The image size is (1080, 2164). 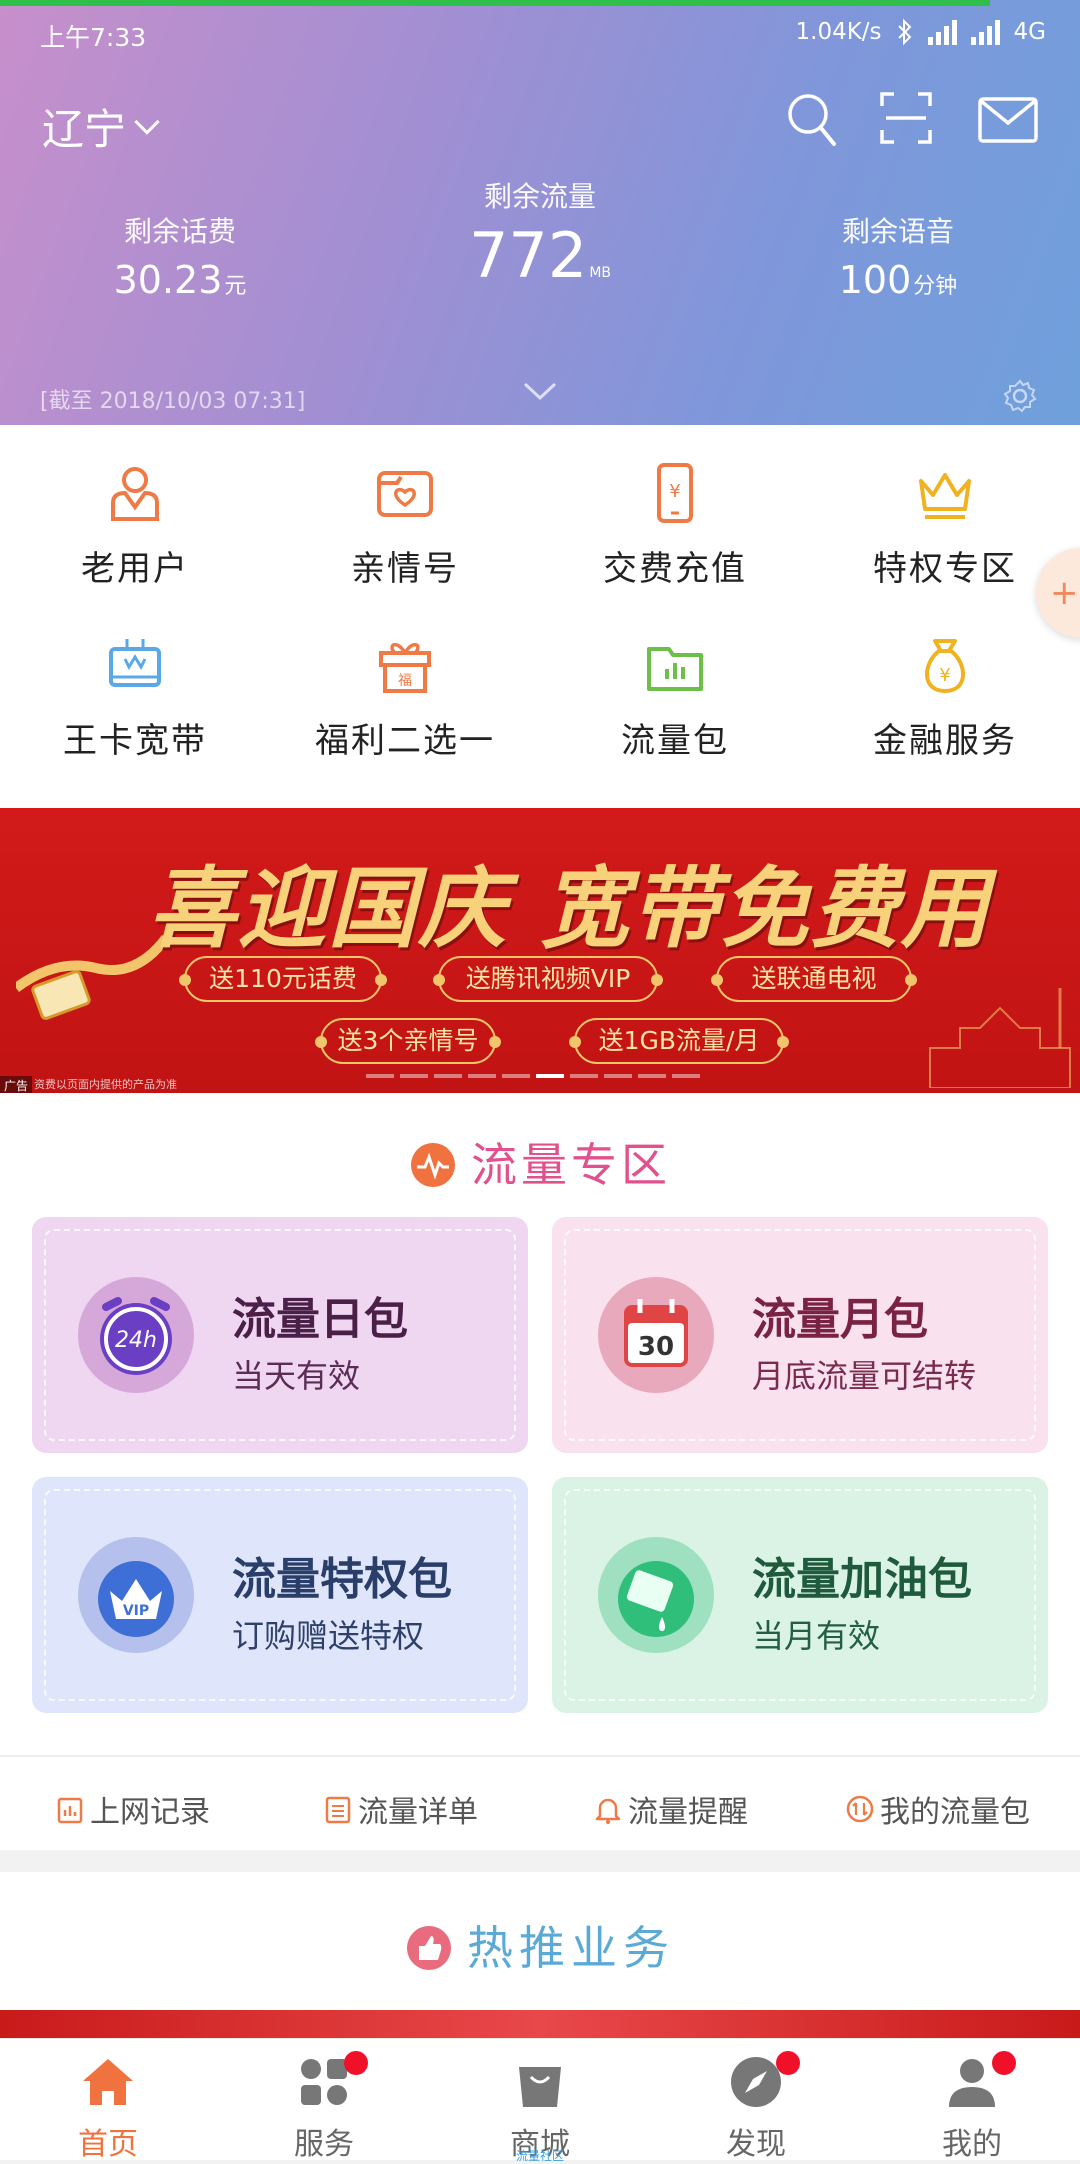 What do you see at coordinates (108, 2082) in the screenshot?
I see `home-icon` at bounding box center [108, 2082].